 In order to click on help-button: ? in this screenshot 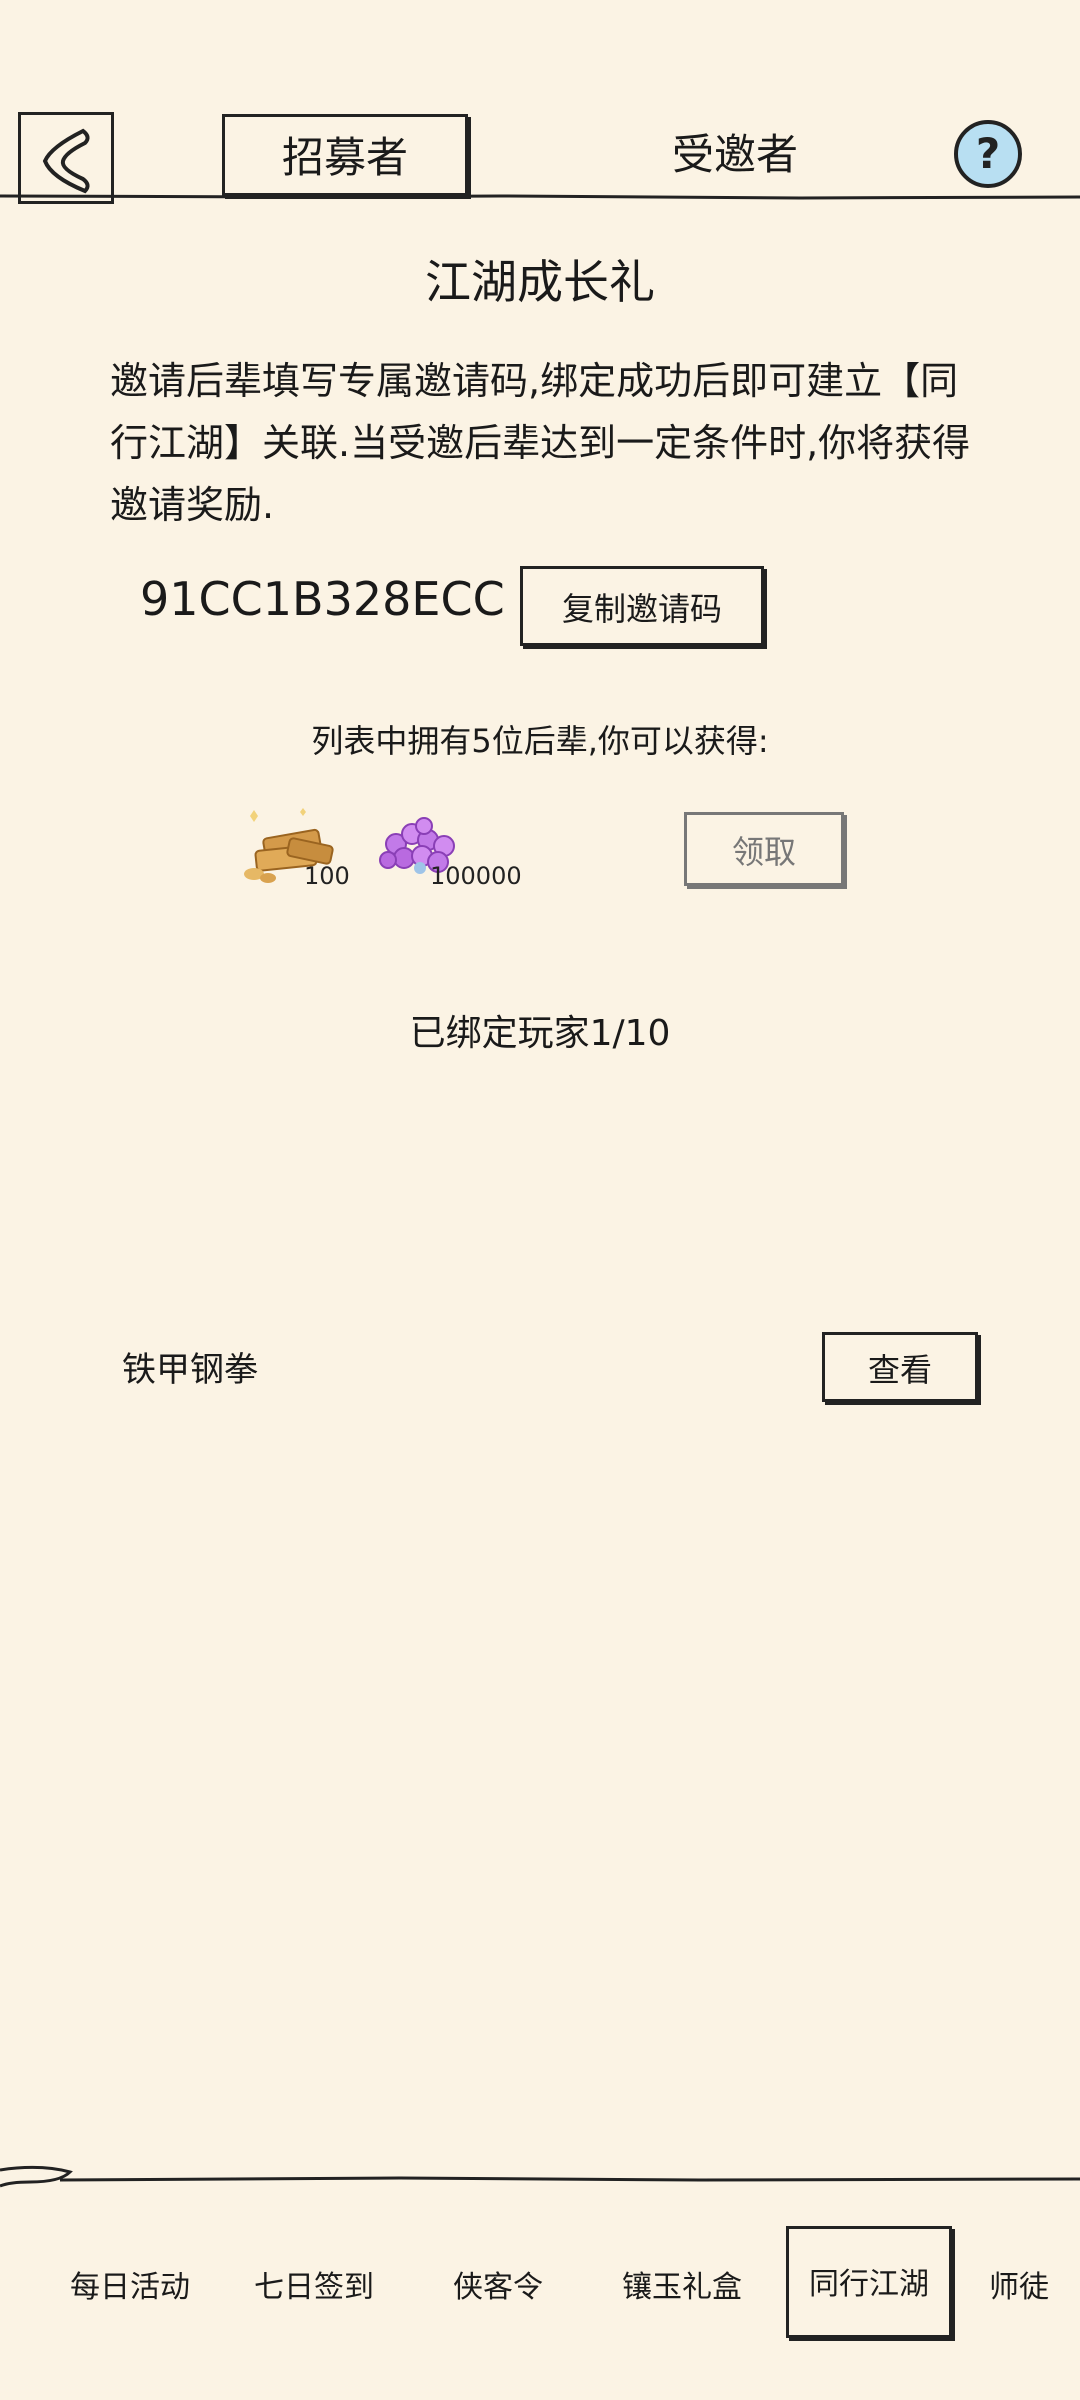, I will do `click(988, 154)`.